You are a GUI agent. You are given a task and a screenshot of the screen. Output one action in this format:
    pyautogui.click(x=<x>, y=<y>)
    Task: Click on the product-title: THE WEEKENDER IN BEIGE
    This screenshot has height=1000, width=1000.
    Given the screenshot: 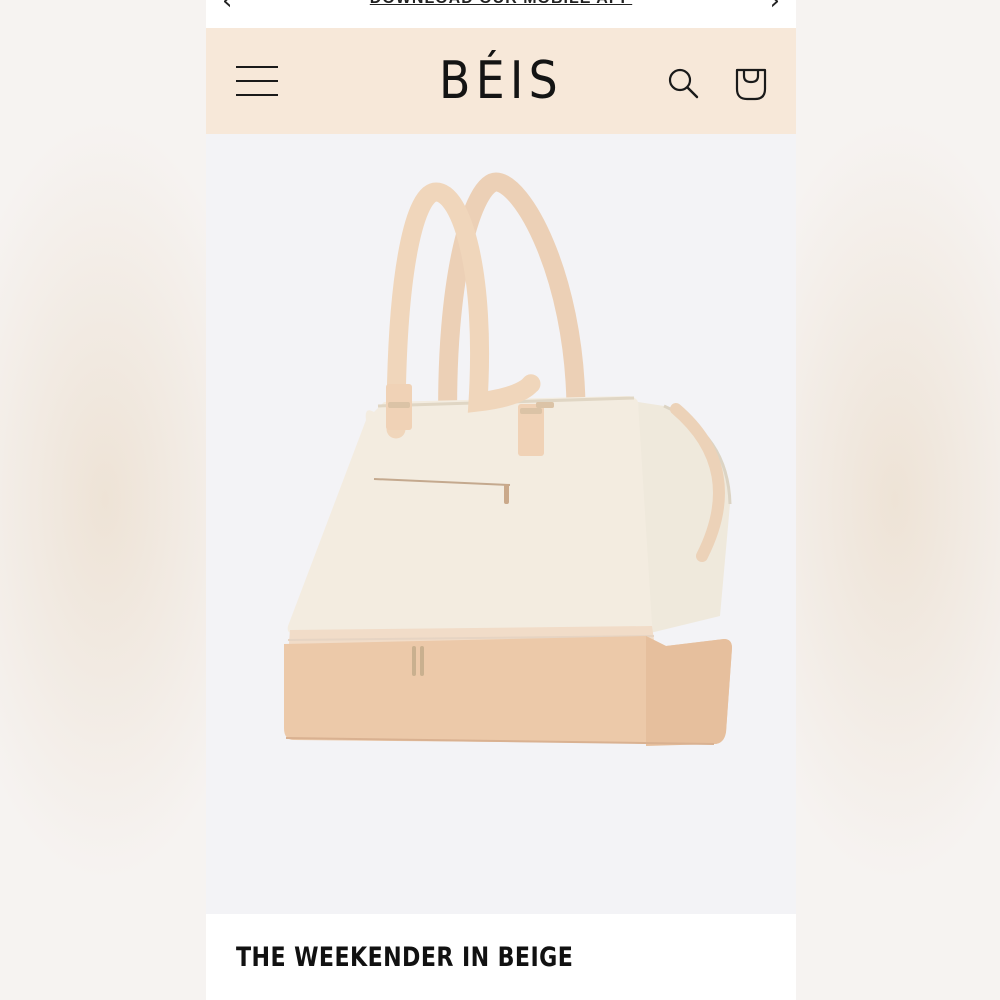 What is the action you would take?
    pyautogui.click(x=405, y=957)
    